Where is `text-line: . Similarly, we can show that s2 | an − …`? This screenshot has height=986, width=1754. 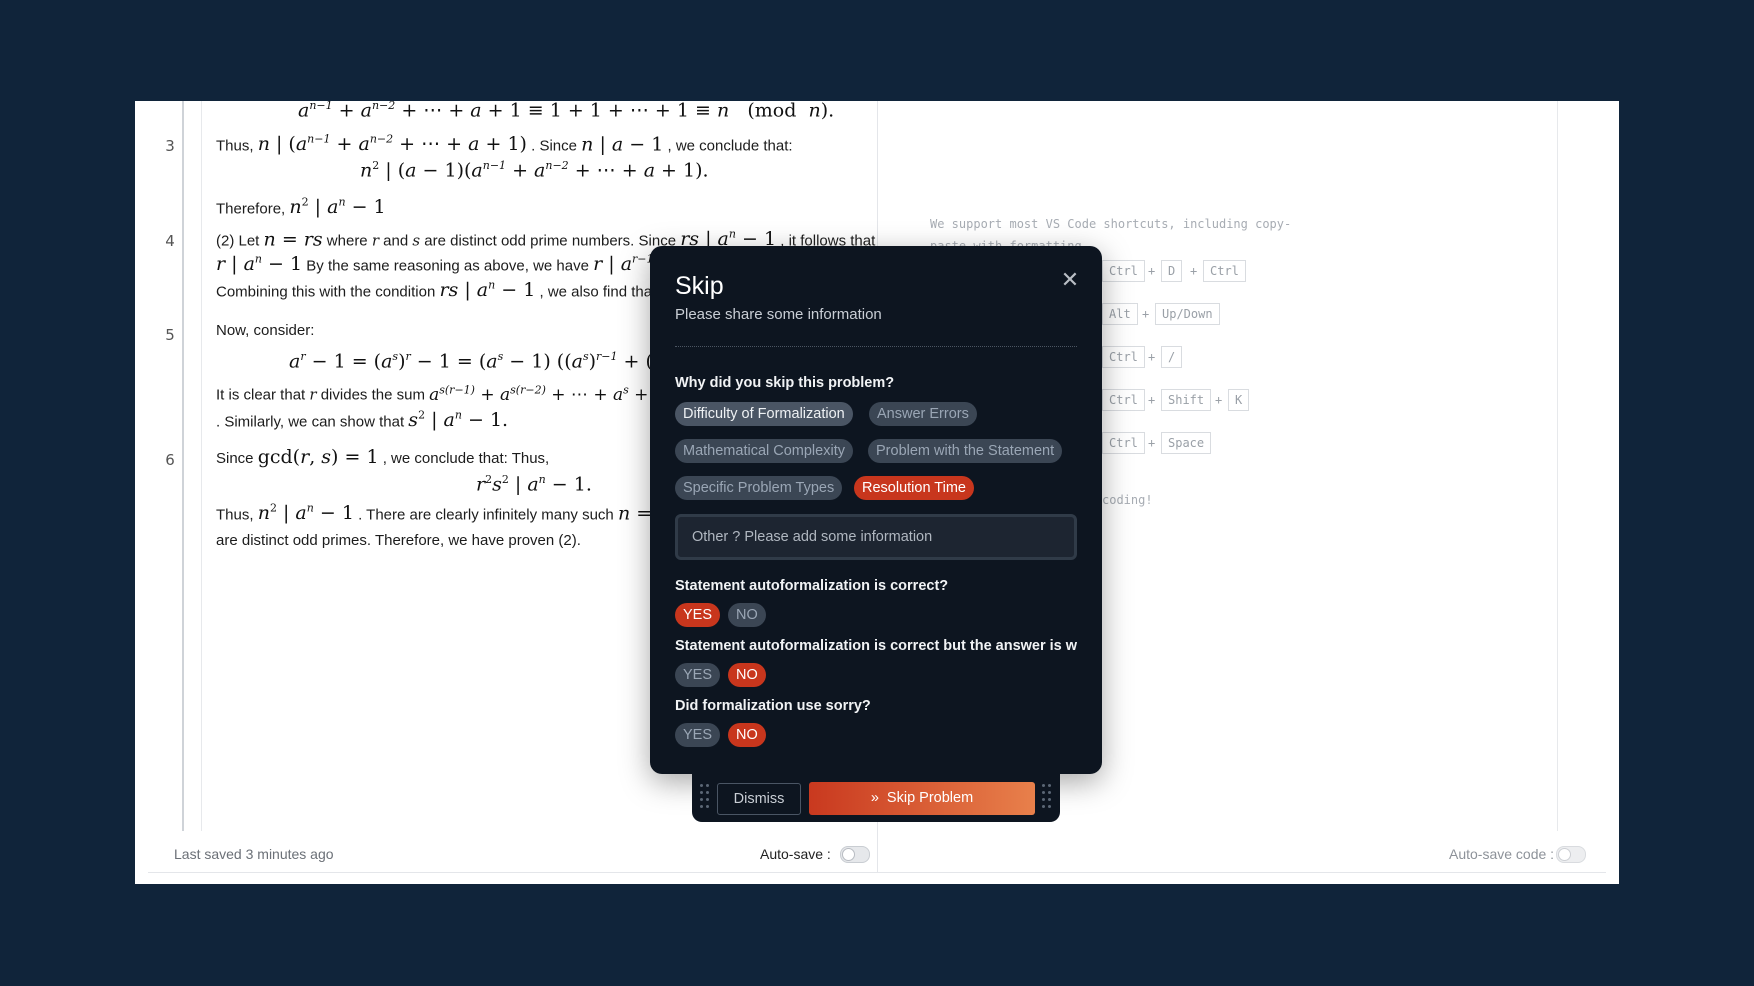
text-line: . Similarly, we can show that s2 | an − … is located at coordinates (362, 420).